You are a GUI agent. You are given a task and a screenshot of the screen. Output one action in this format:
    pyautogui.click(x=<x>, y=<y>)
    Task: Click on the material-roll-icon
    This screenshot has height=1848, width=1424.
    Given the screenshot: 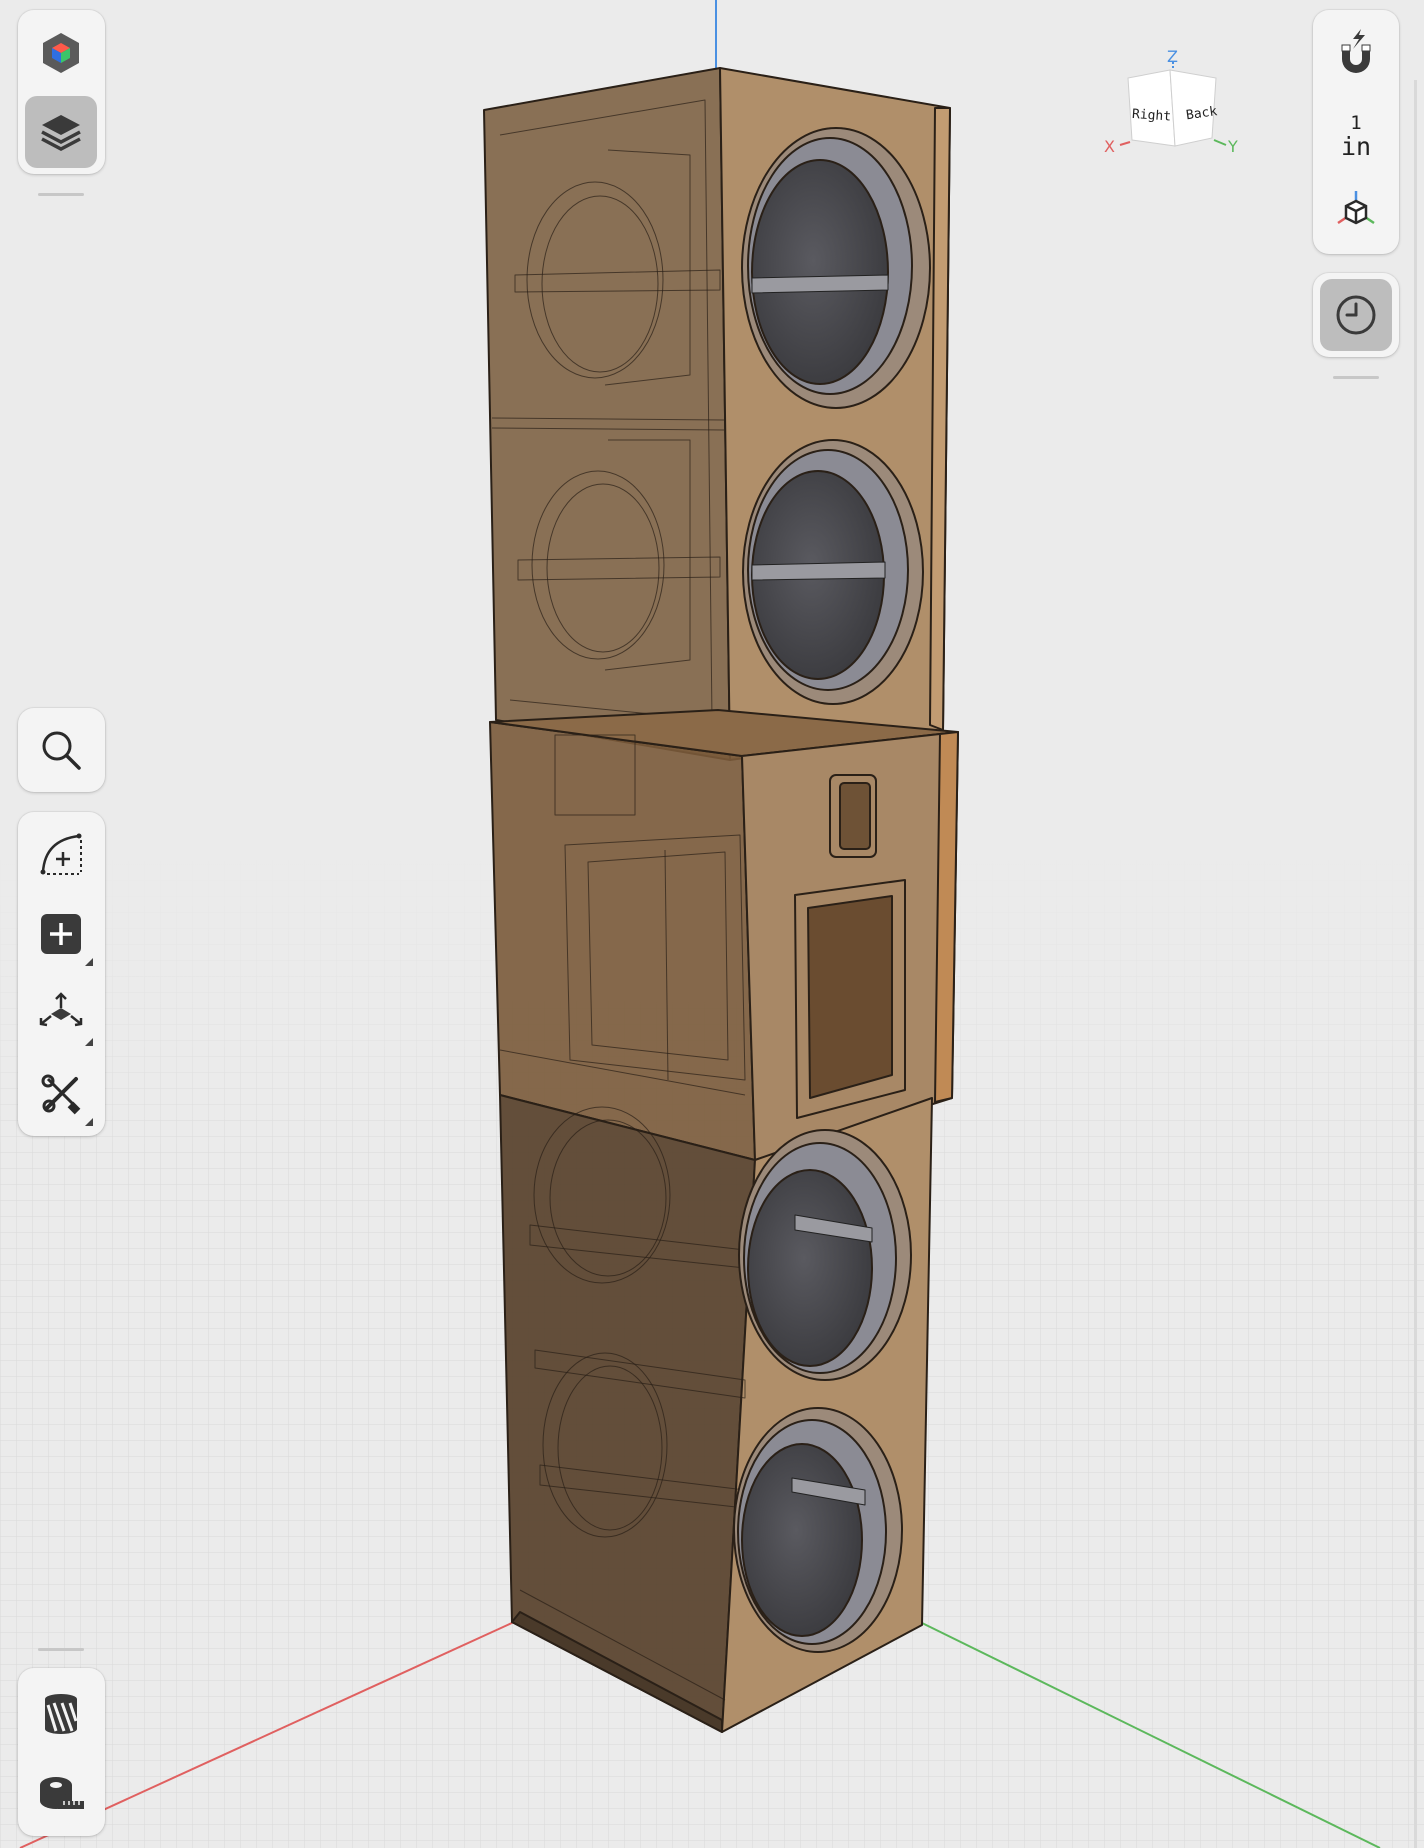 What is the action you would take?
    pyautogui.click(x=61, y=1714)
    